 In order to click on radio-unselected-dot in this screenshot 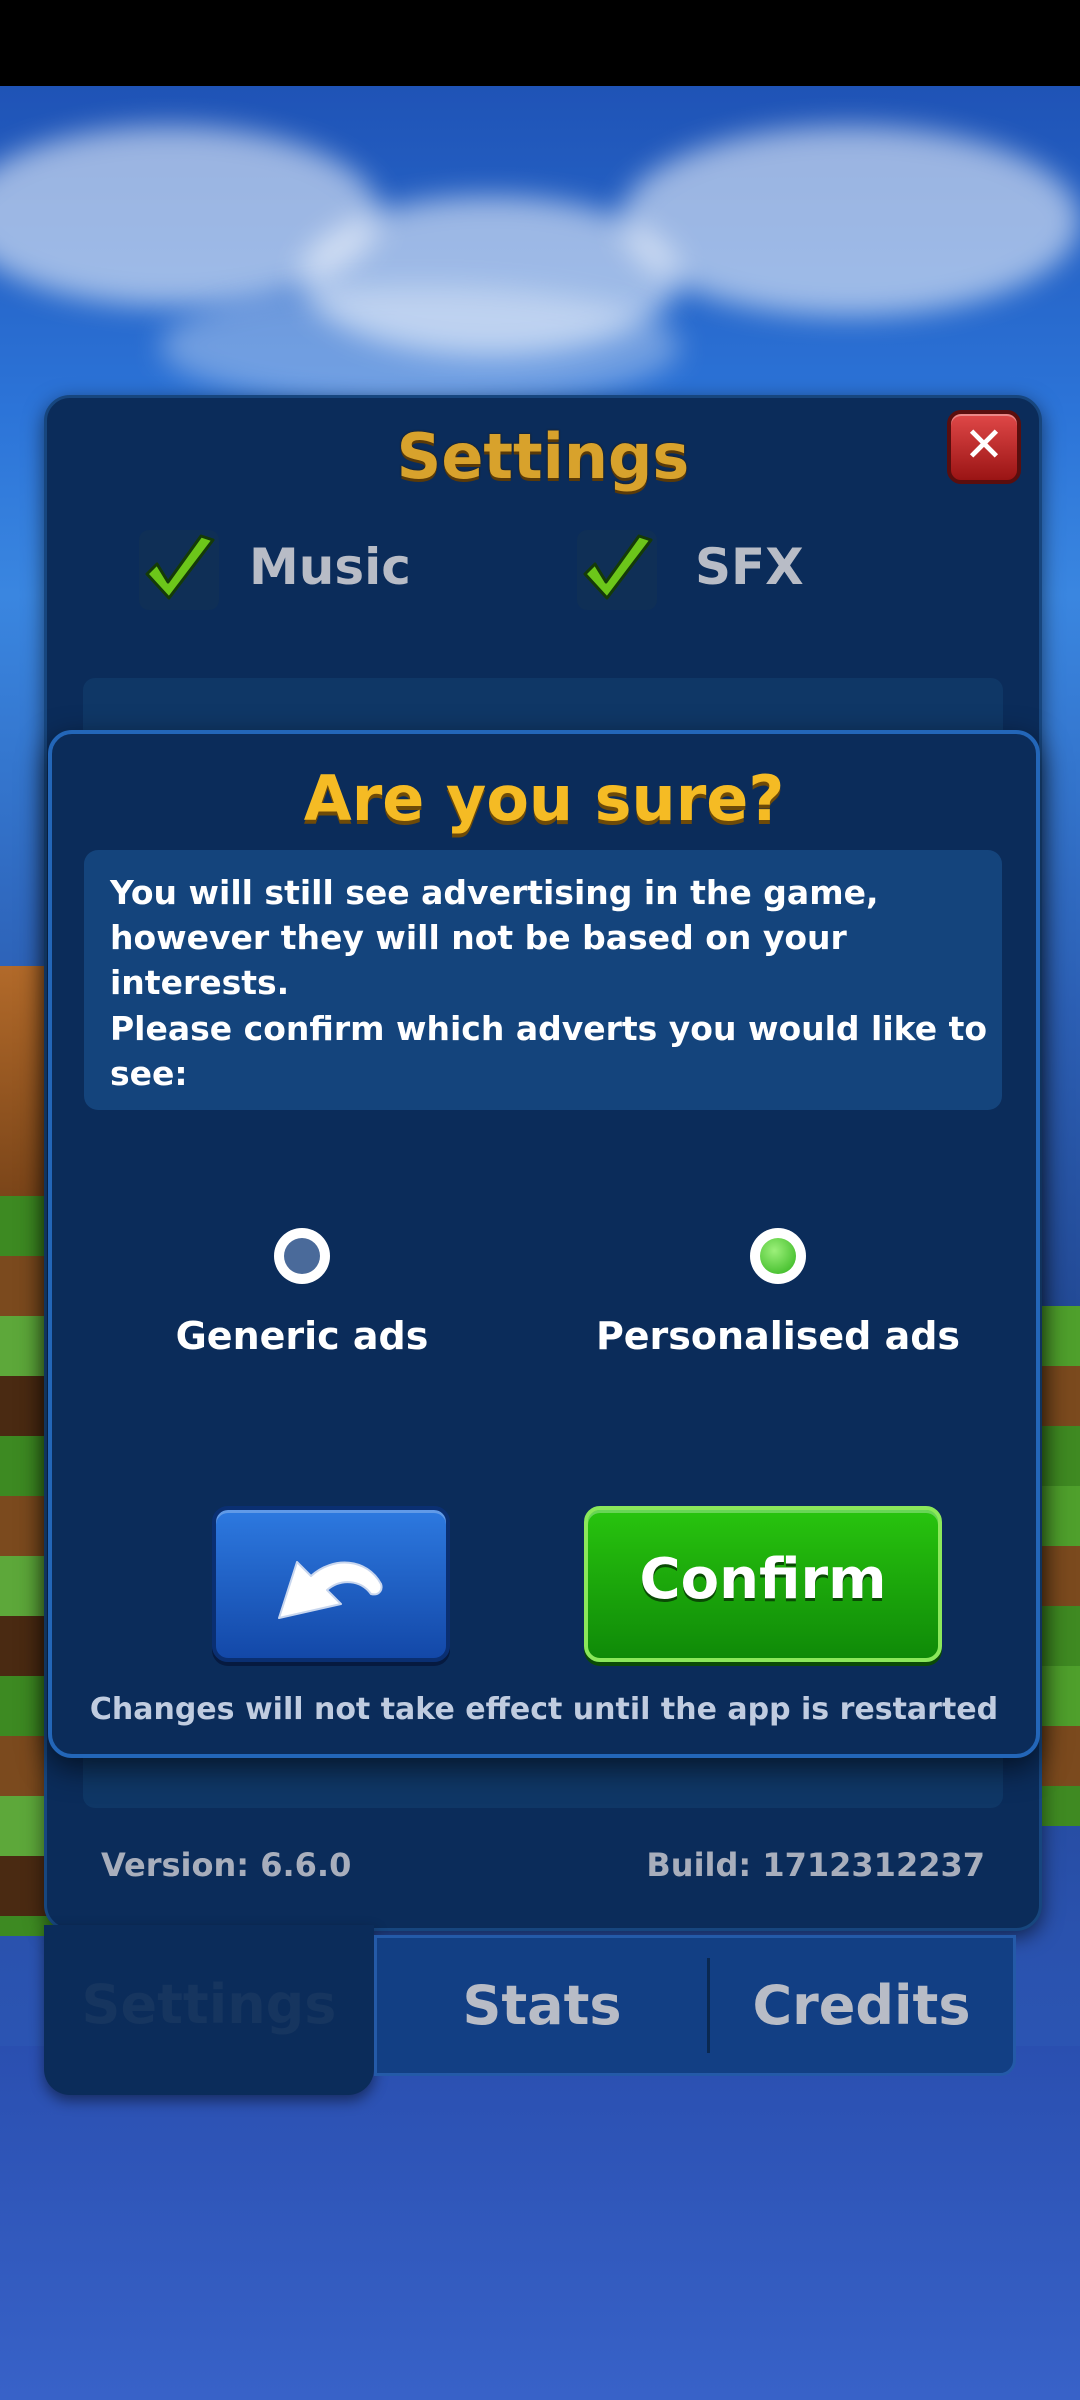, I will do `click(302, 1256)`.